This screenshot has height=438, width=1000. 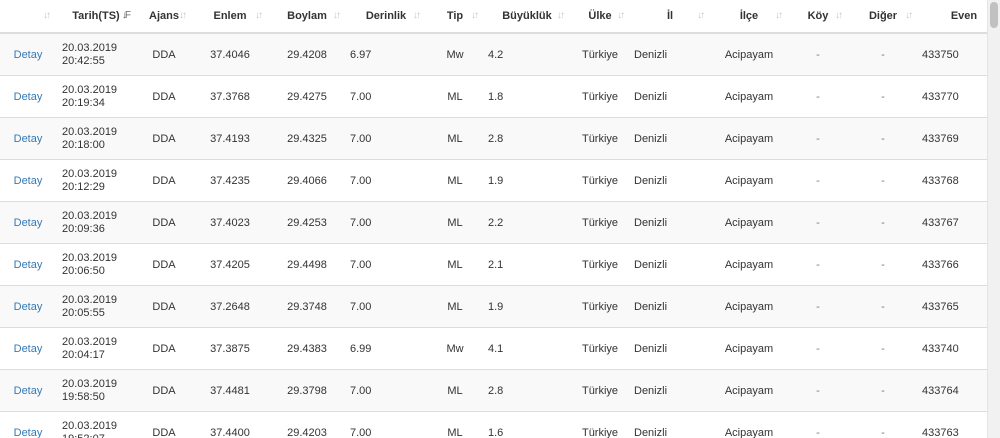 I want to click on column-header-mag: Büyüklük ↓↑, so click(x=527, y=17).